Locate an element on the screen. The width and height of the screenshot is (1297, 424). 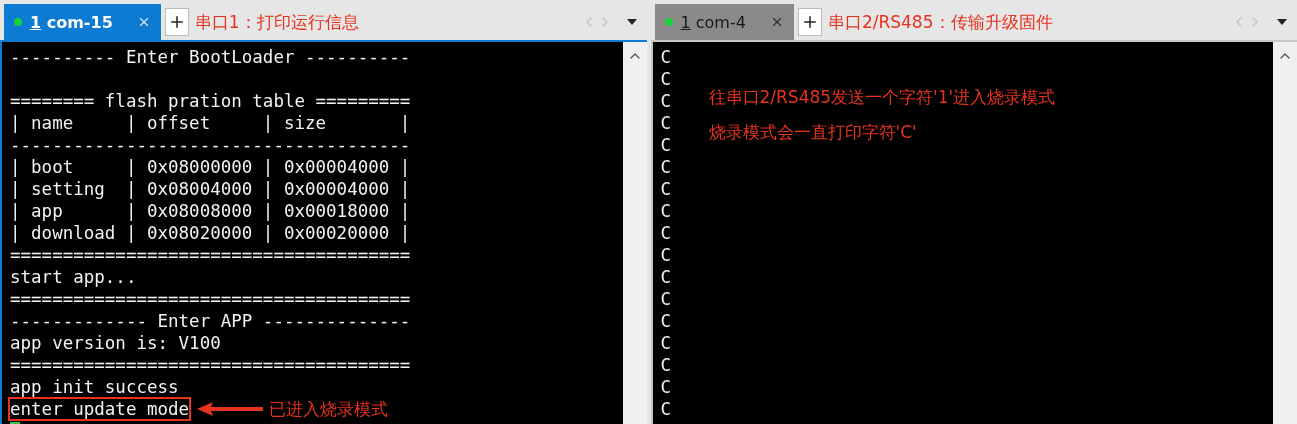
terminal-line: app version is: V100 is located at coordinates (115, 343).